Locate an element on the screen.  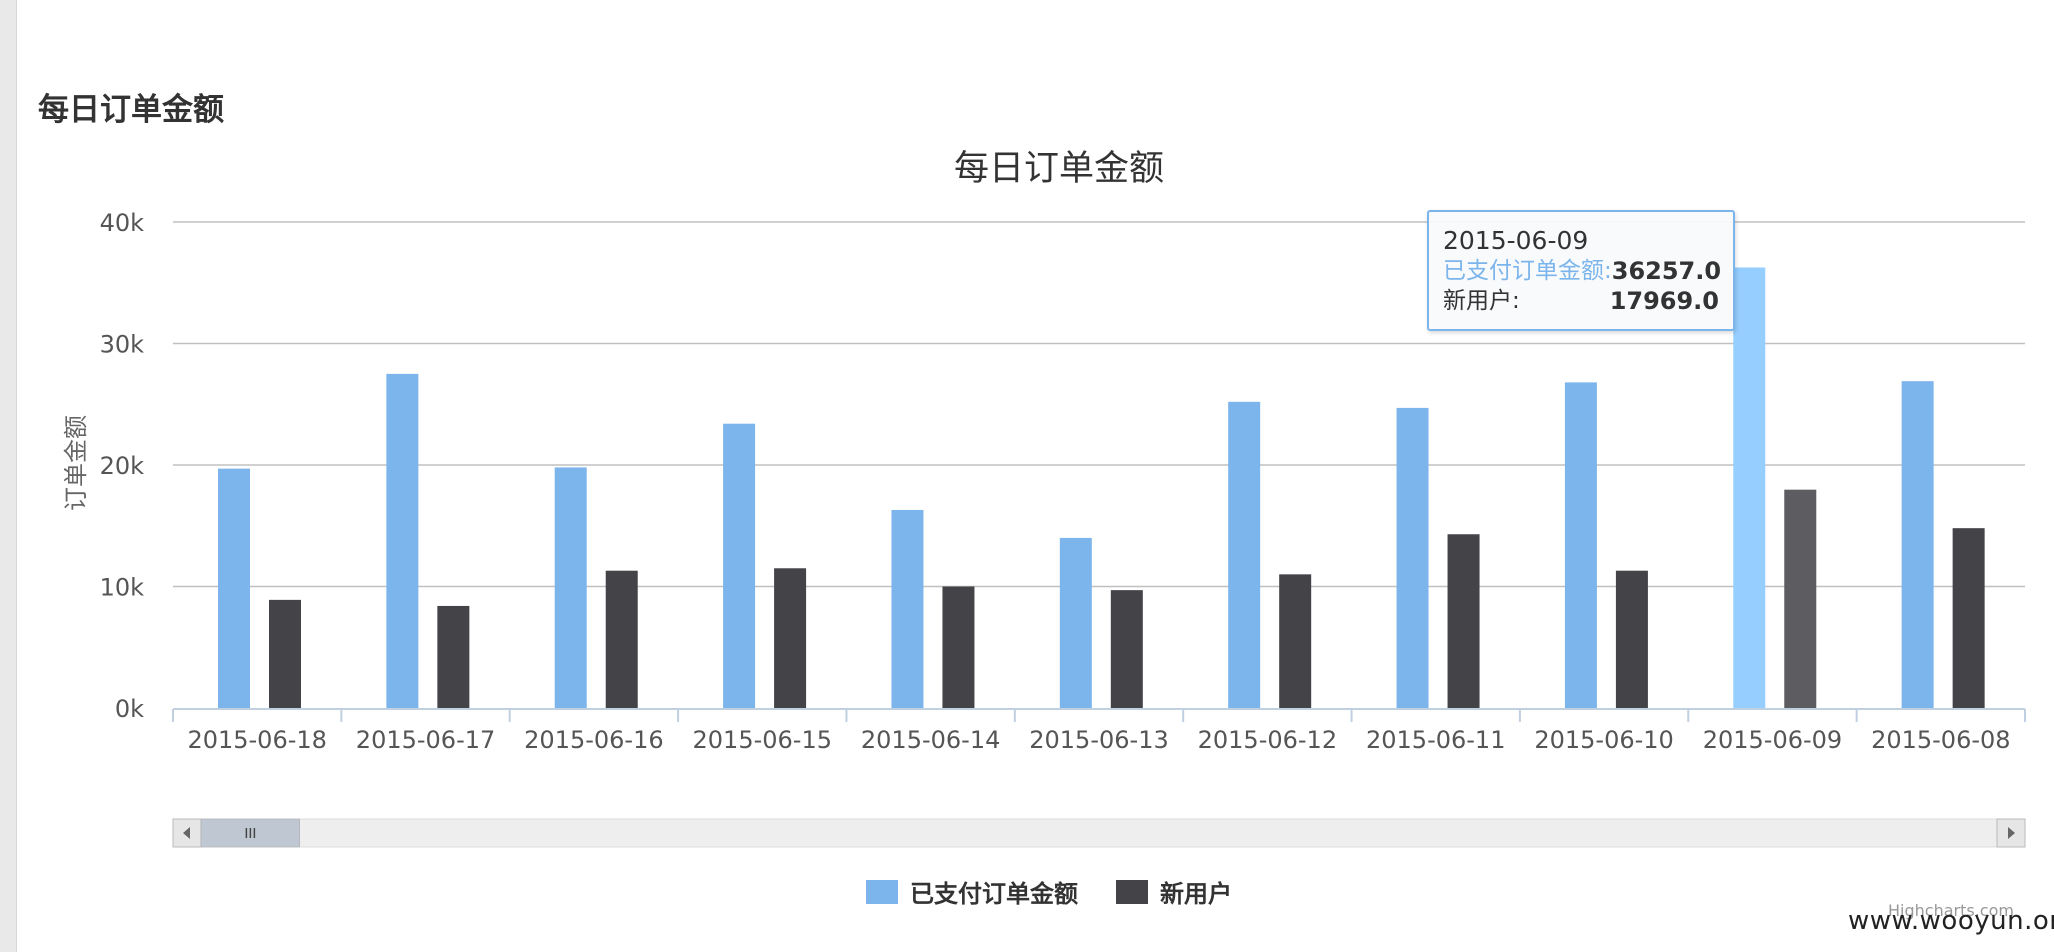
tooltip-date: 2015-06-09 is located at coordinates (1516, 240).